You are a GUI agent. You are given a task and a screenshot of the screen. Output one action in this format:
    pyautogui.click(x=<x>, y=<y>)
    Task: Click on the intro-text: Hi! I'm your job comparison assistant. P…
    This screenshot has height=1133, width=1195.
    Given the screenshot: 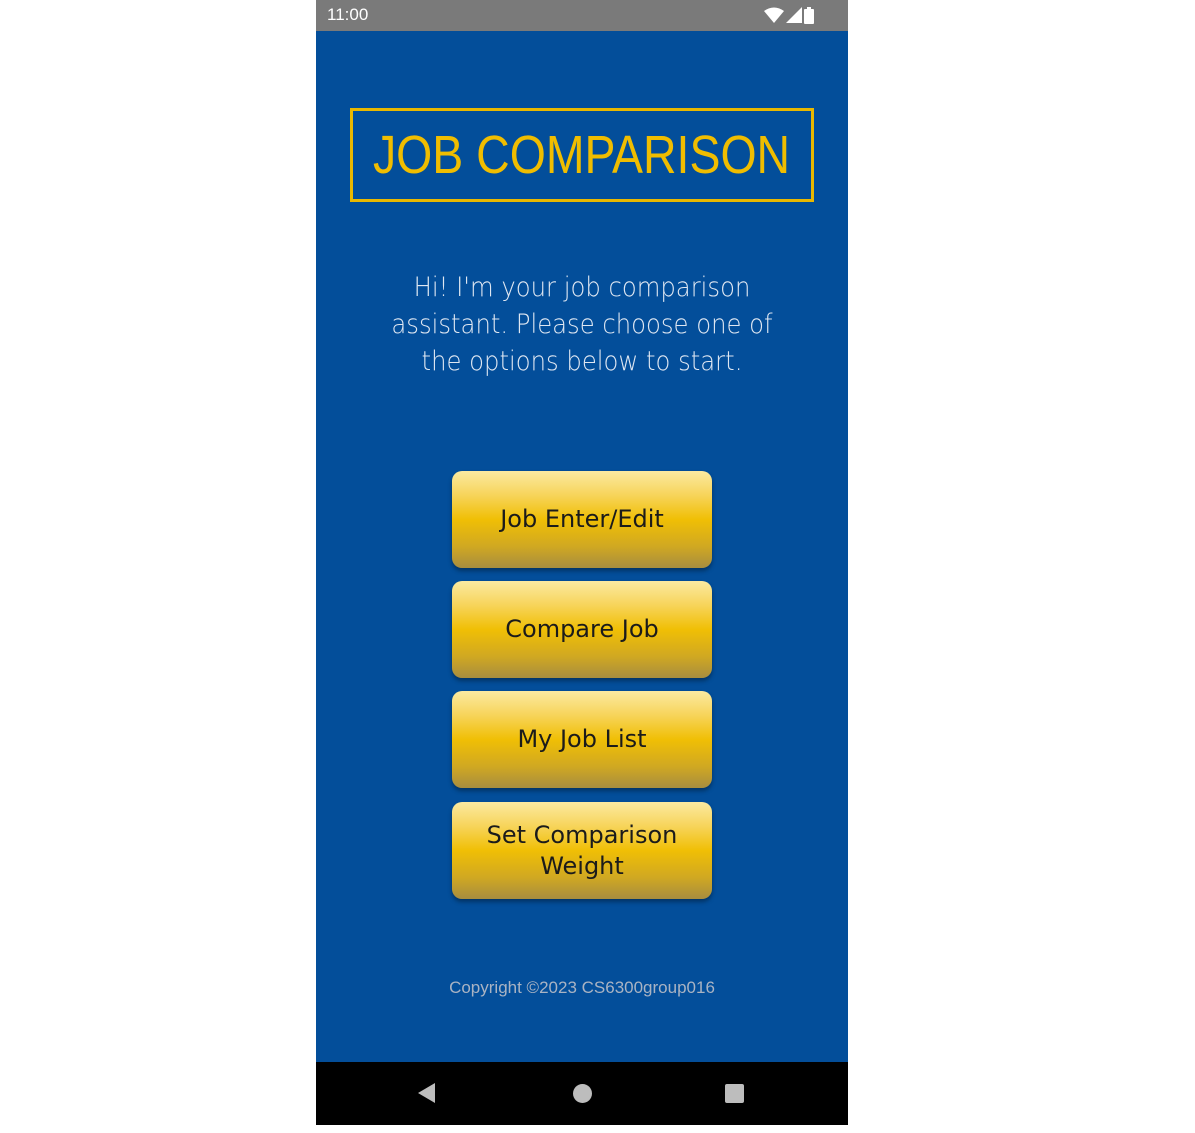 What is the action you would take?
    pyautogui.click(x=582, y=324)
    